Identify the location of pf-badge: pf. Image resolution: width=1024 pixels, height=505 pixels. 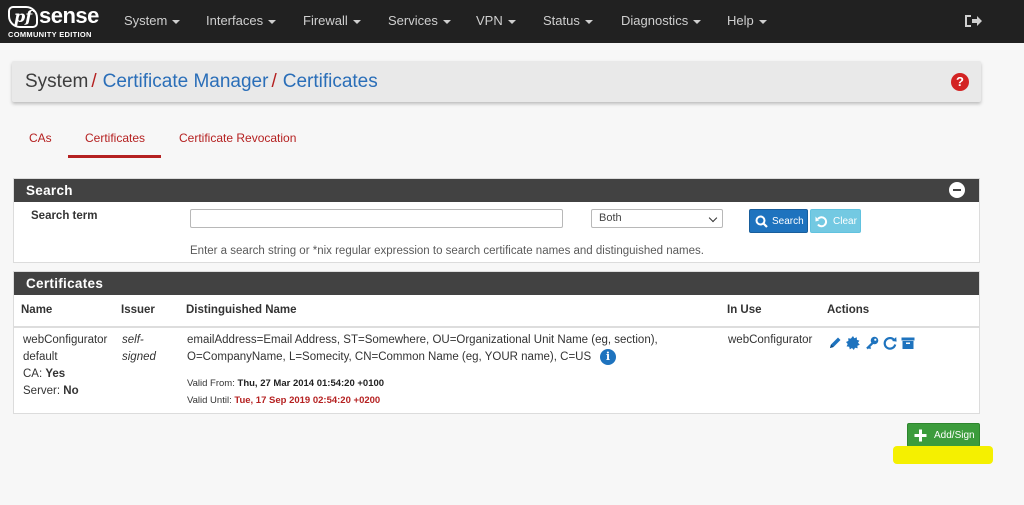
(23, 17).